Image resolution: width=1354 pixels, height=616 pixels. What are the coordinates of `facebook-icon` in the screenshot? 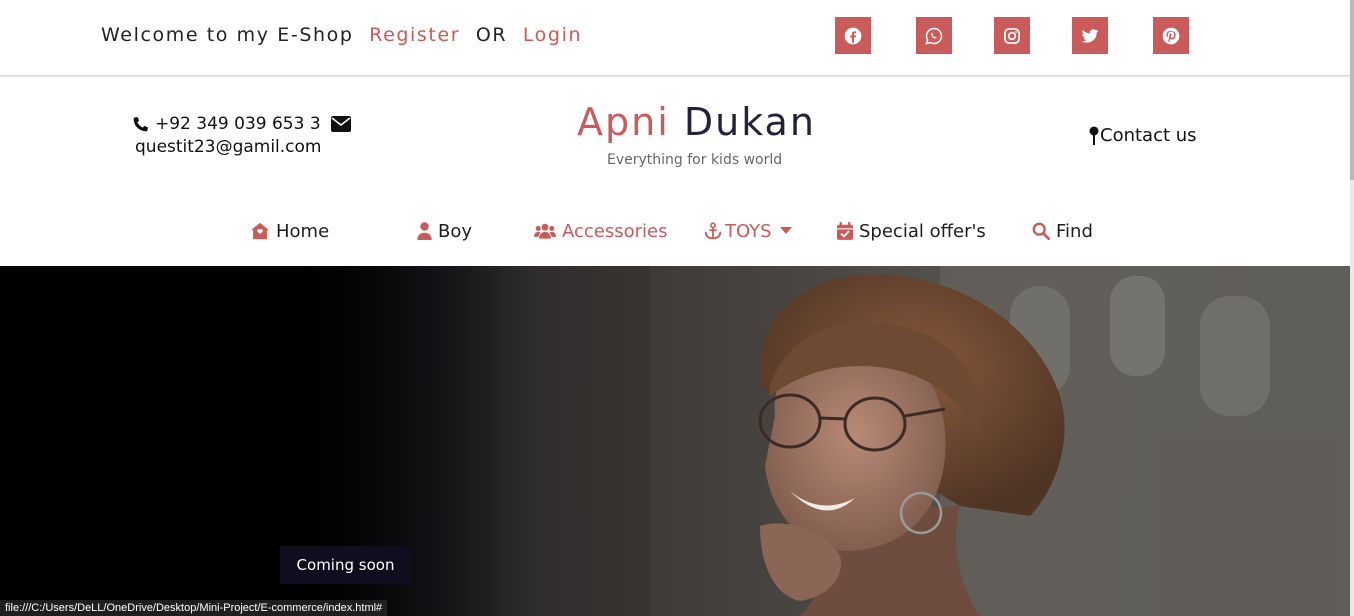 It's located at (853, 35).